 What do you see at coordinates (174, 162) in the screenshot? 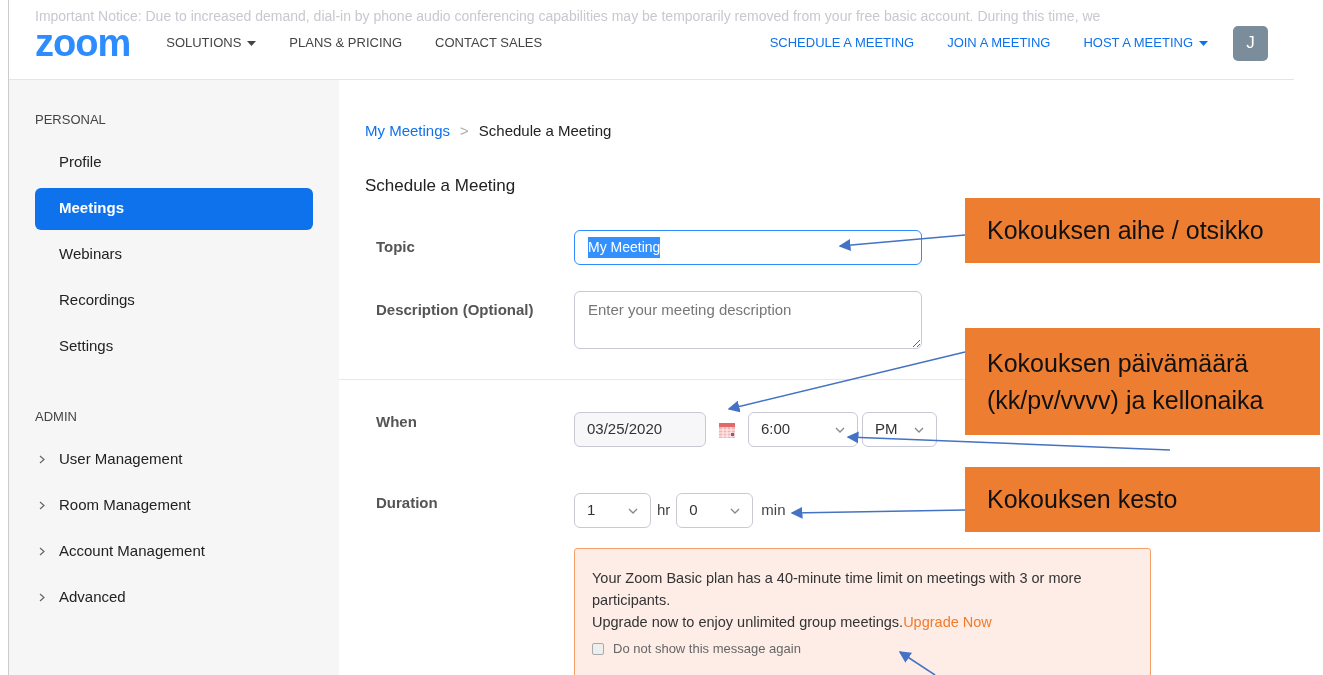
I see `sidebar-item: Profile` at bounding box center [174, 162].